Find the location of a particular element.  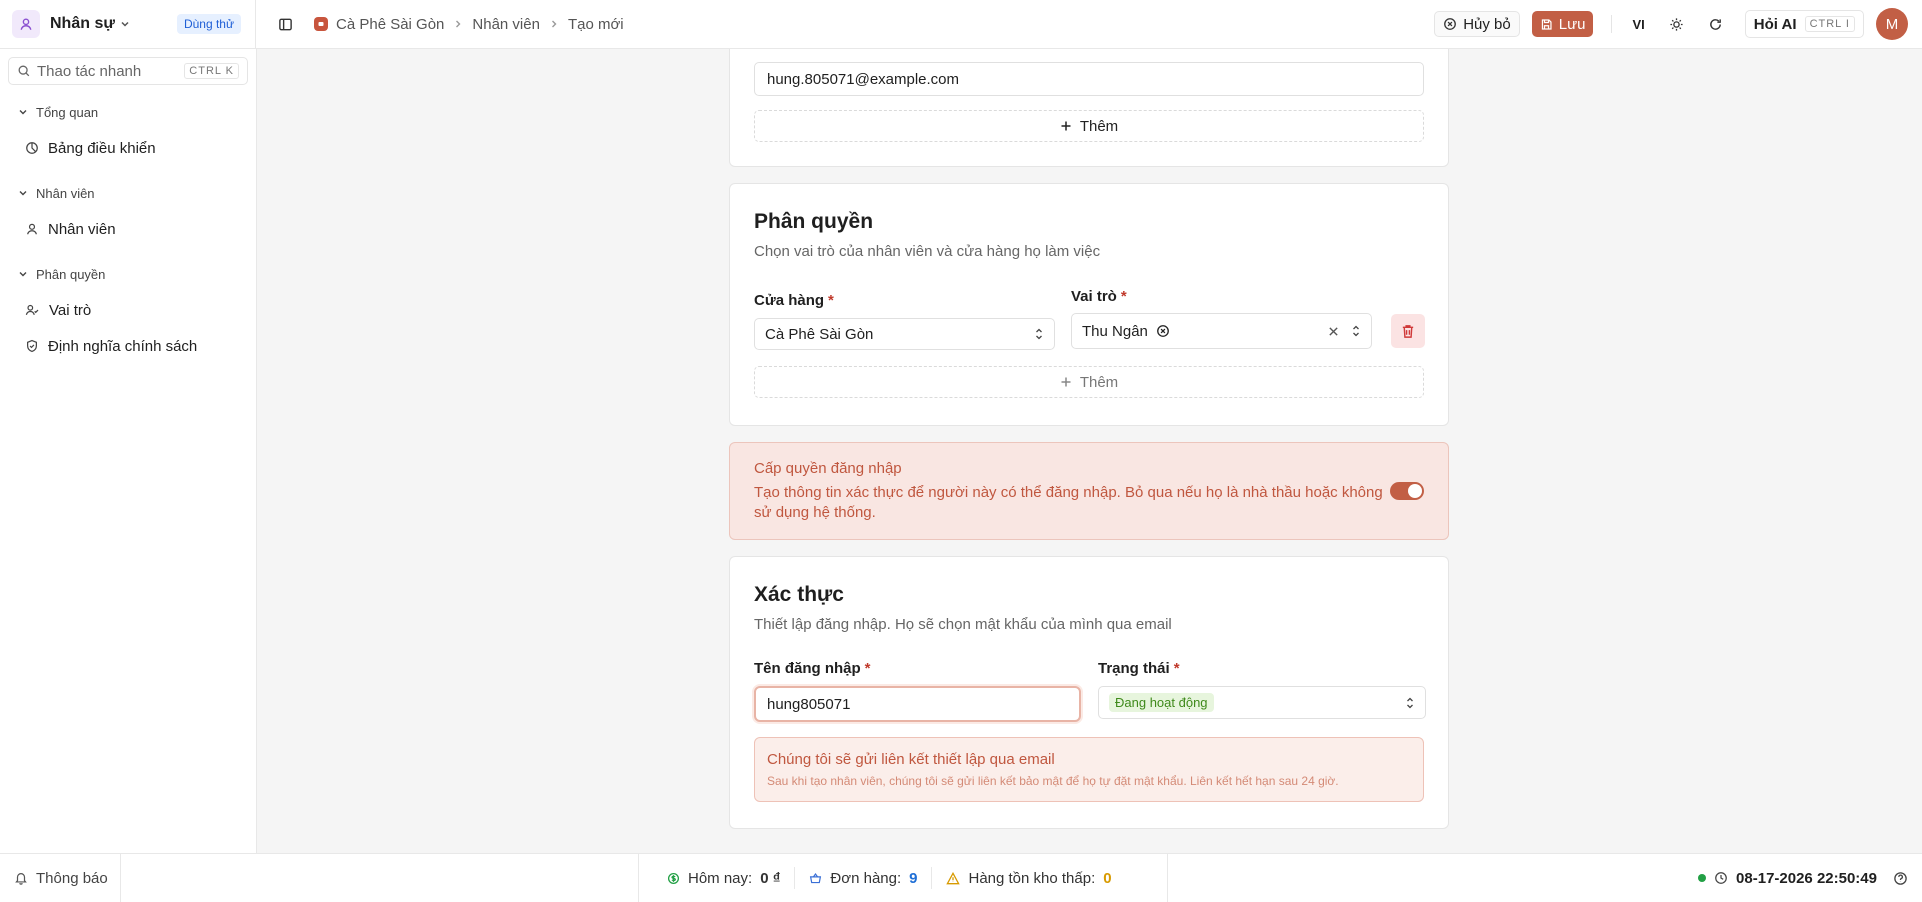

store-value: Cà Phê Sài Gòn is located at coordinates (819, 334).